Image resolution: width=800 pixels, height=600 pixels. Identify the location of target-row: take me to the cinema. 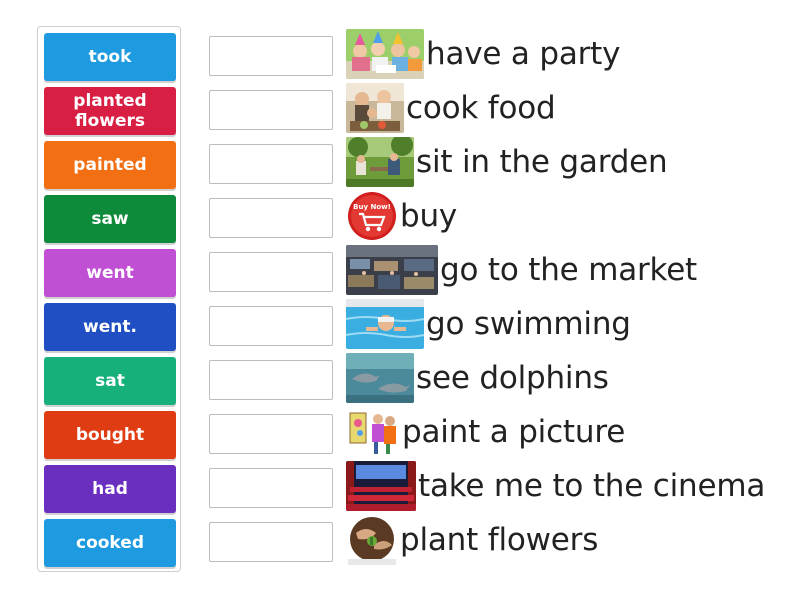
(555, 486).